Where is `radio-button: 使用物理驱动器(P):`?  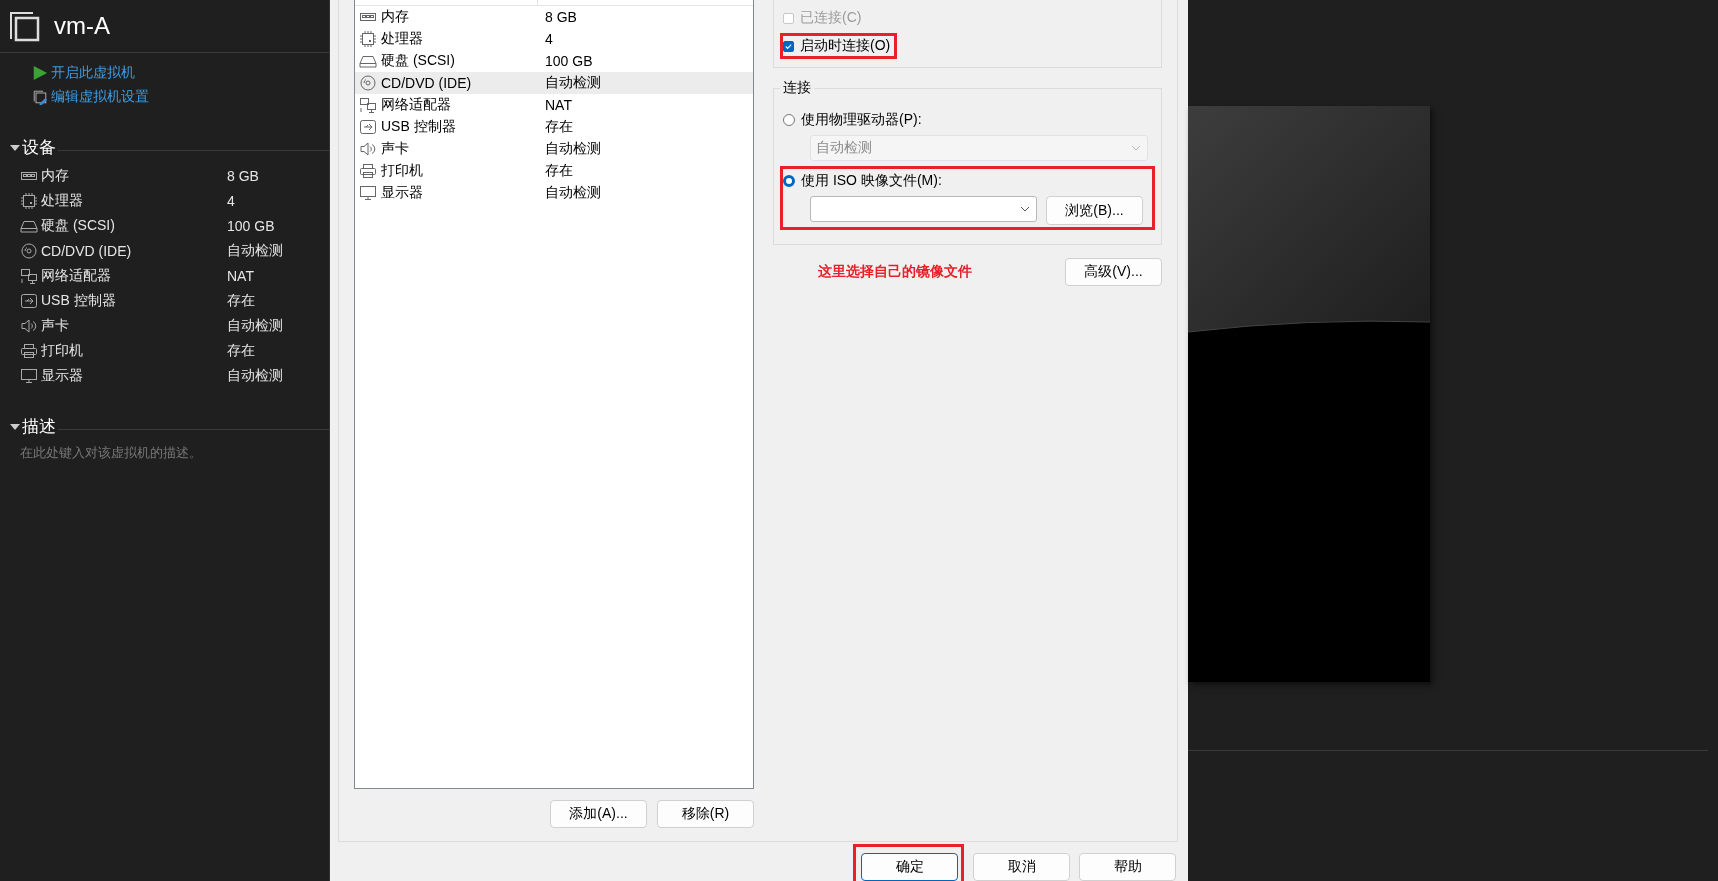 radio-button: 使用物理驱动器(P): is located at coordinates (965, 120).